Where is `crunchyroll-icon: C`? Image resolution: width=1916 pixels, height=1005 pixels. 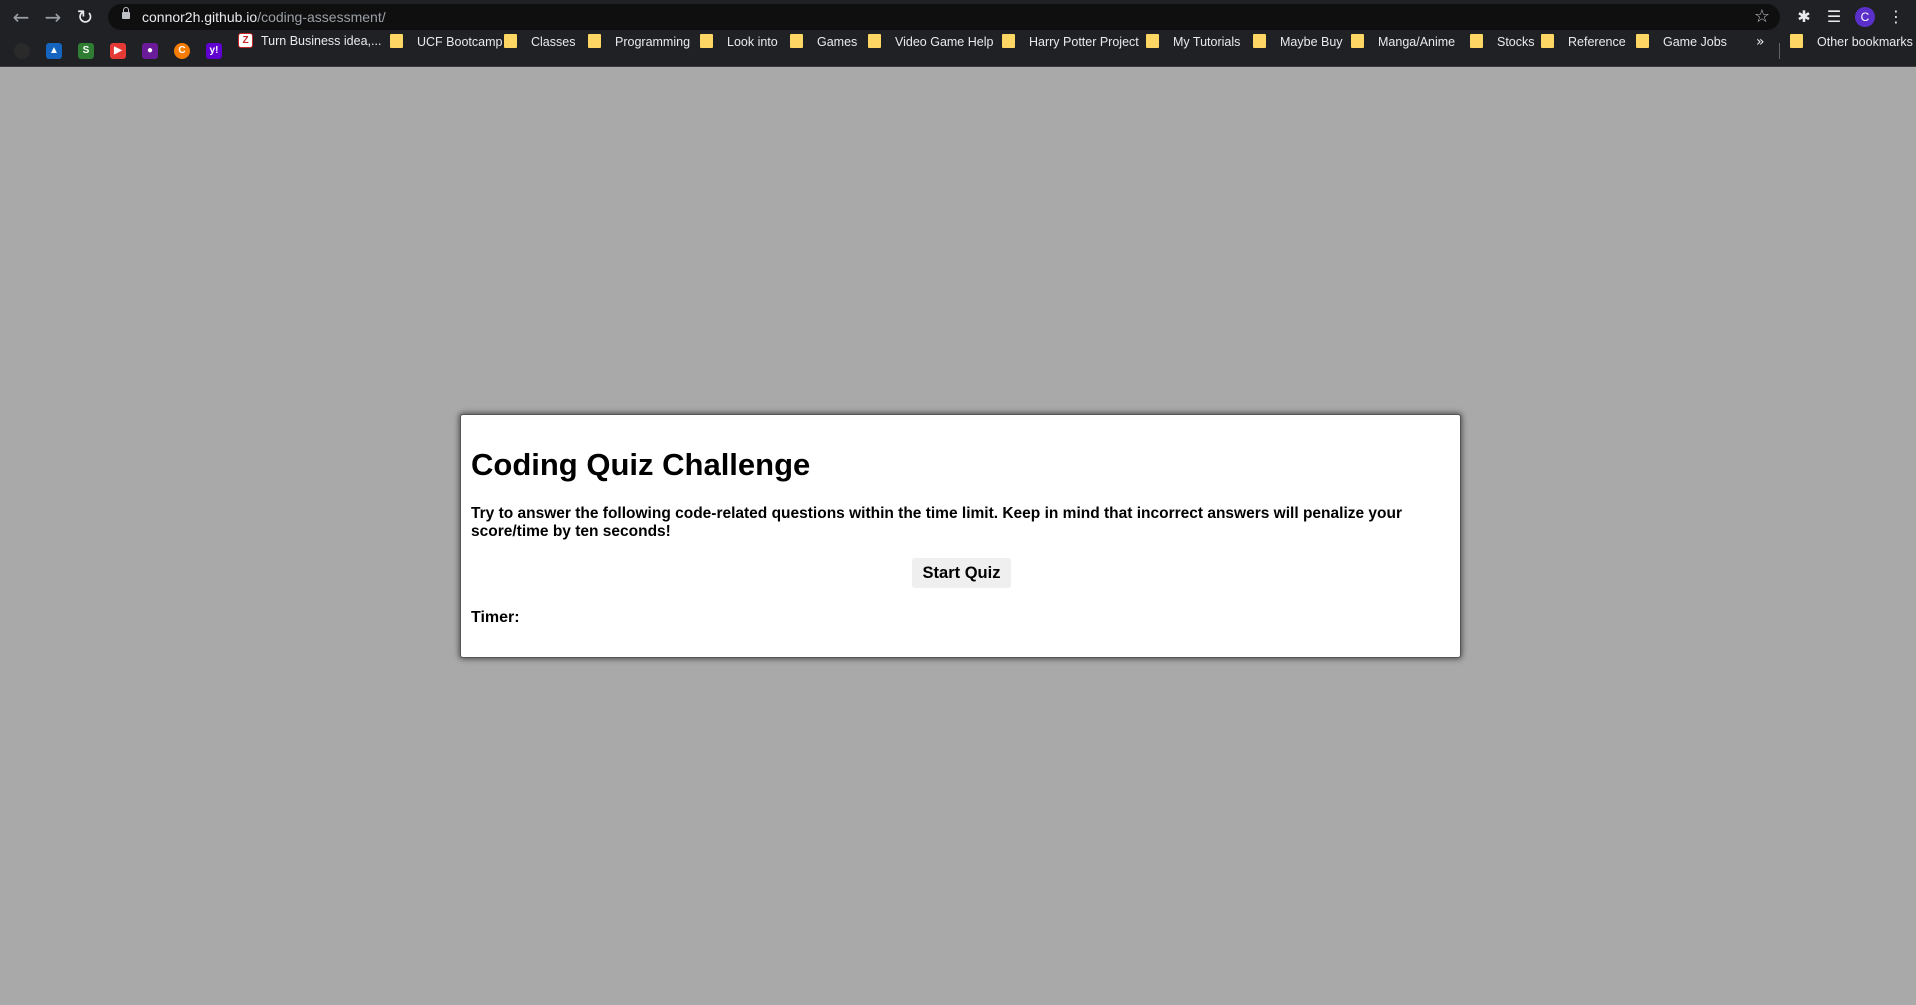
crunchyroll-icon: C is located at coordinates (182, 51).